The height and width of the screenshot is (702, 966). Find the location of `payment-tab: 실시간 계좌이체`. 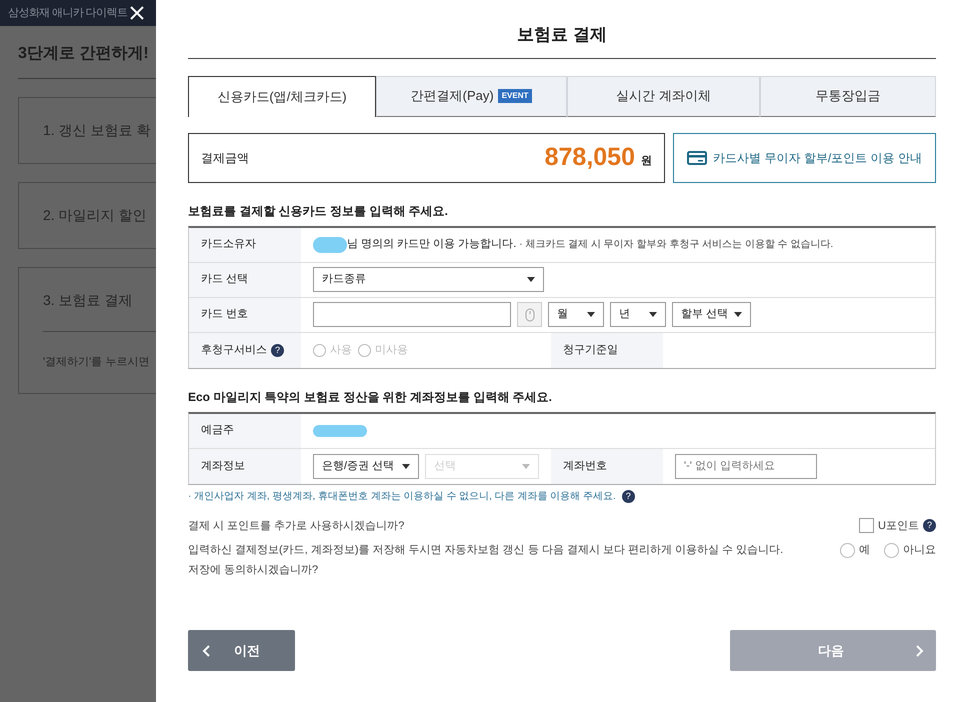

payment-tab: 실시간 계좌이체 is located at coordinates (663, 96).